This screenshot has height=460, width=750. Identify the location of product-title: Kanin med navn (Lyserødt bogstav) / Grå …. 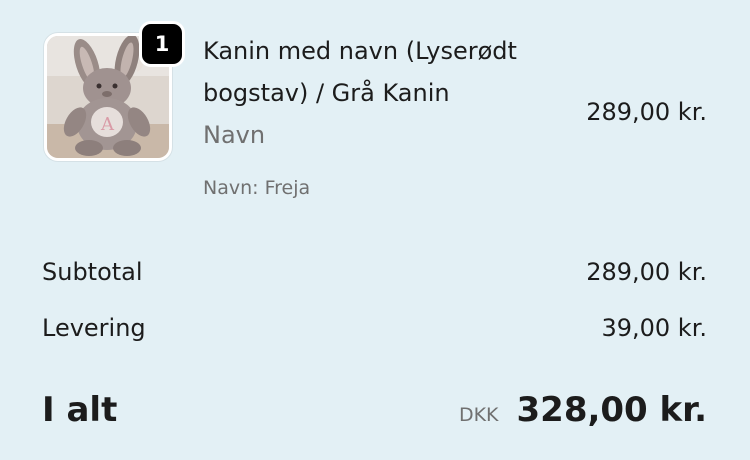
(378, 72).